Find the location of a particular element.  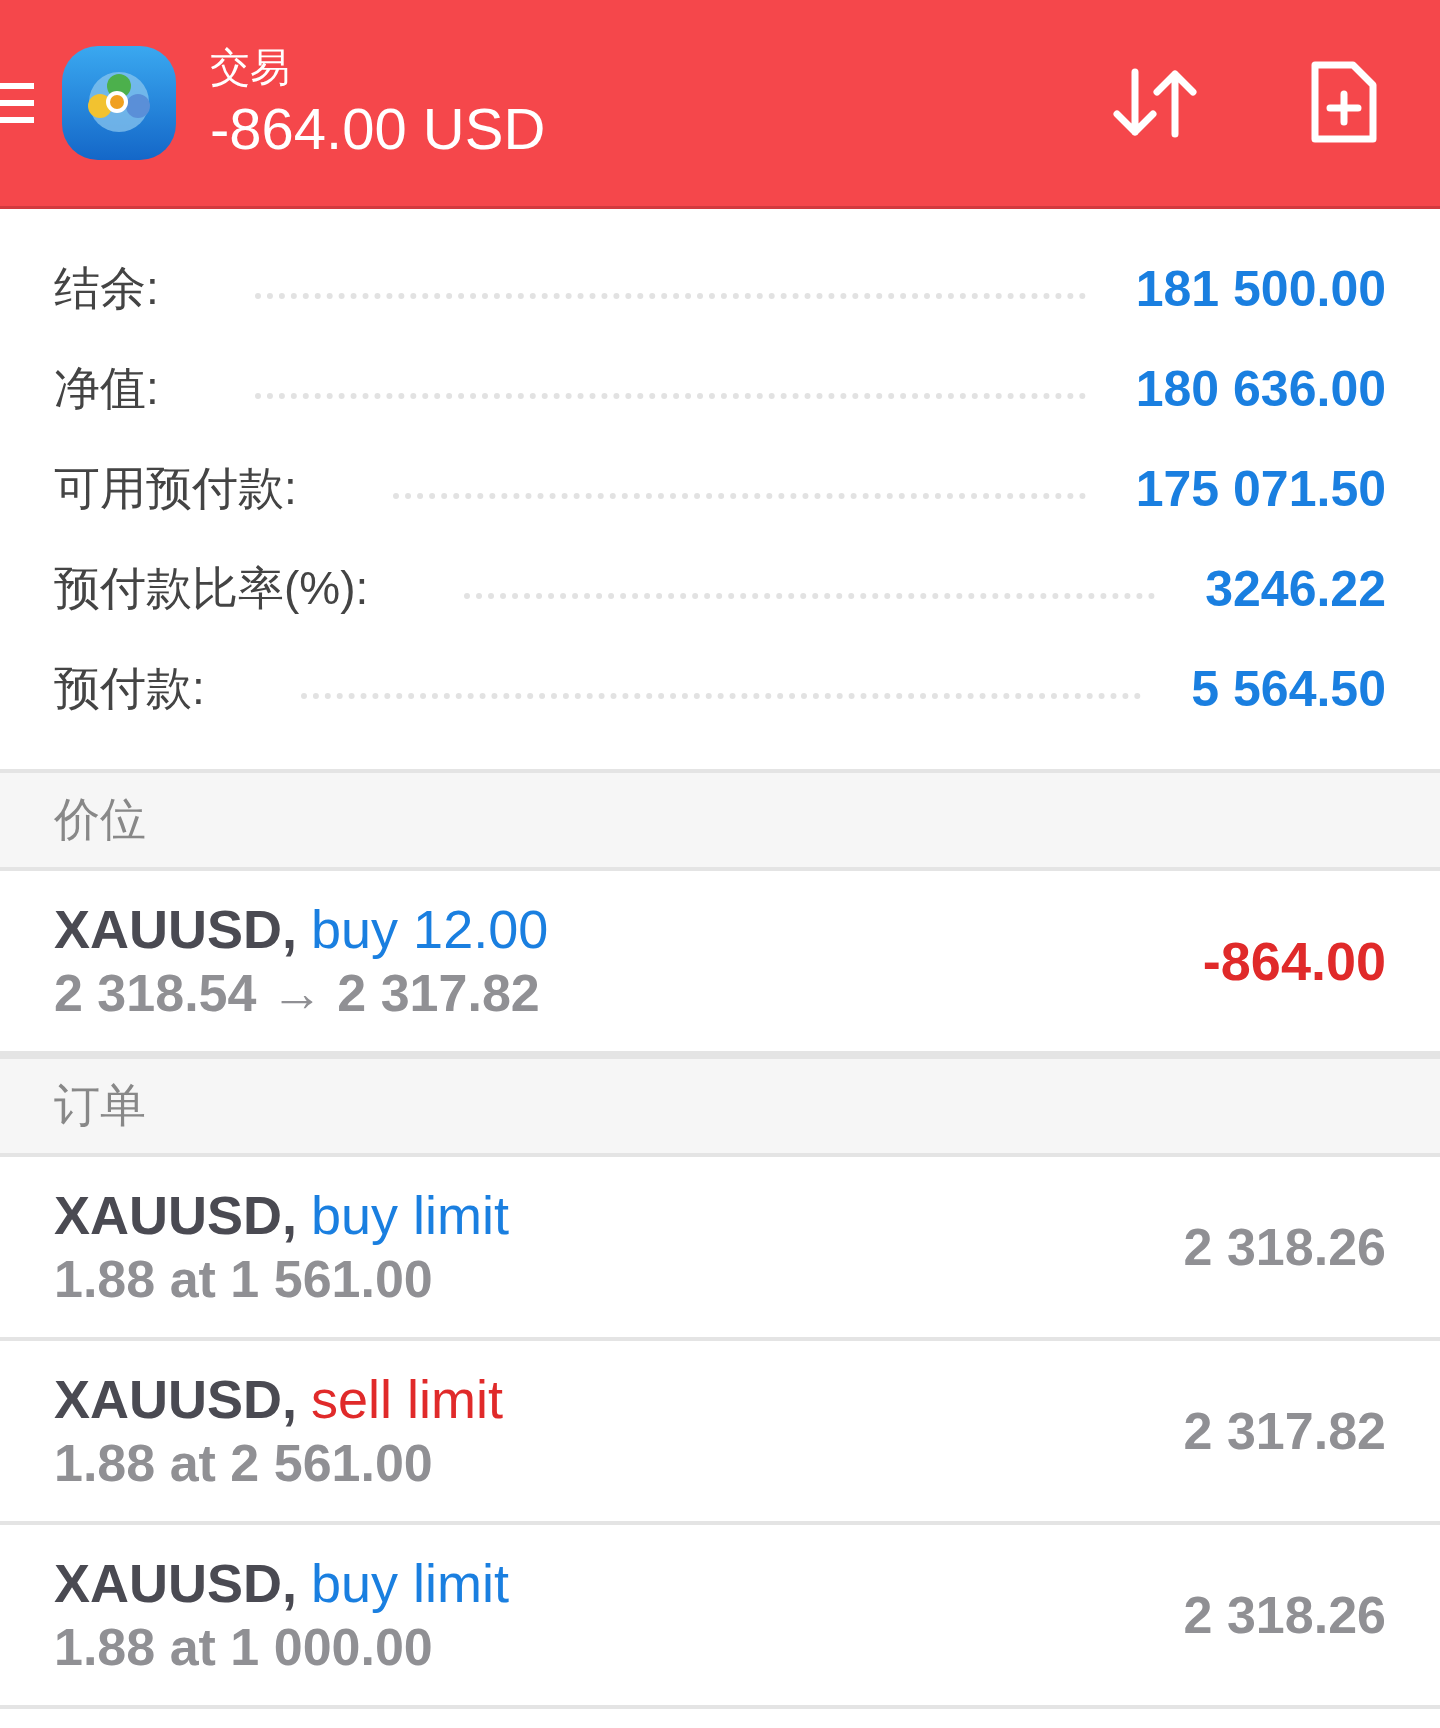

field-value: 181 500.00 is located at coordinates (1260, 289).